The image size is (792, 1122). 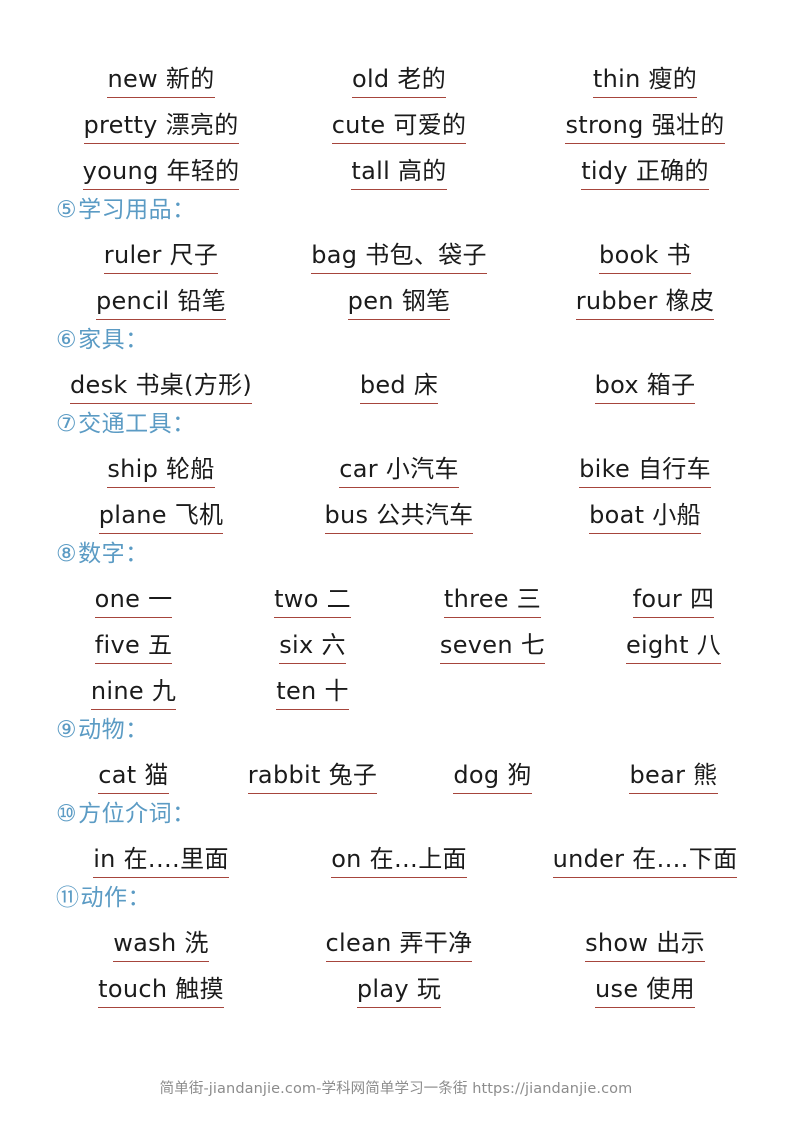 I want to click on word-row: cat 猫 rabbit 兔子 dog 狗 bear 熊, so click(x=396, y=771).